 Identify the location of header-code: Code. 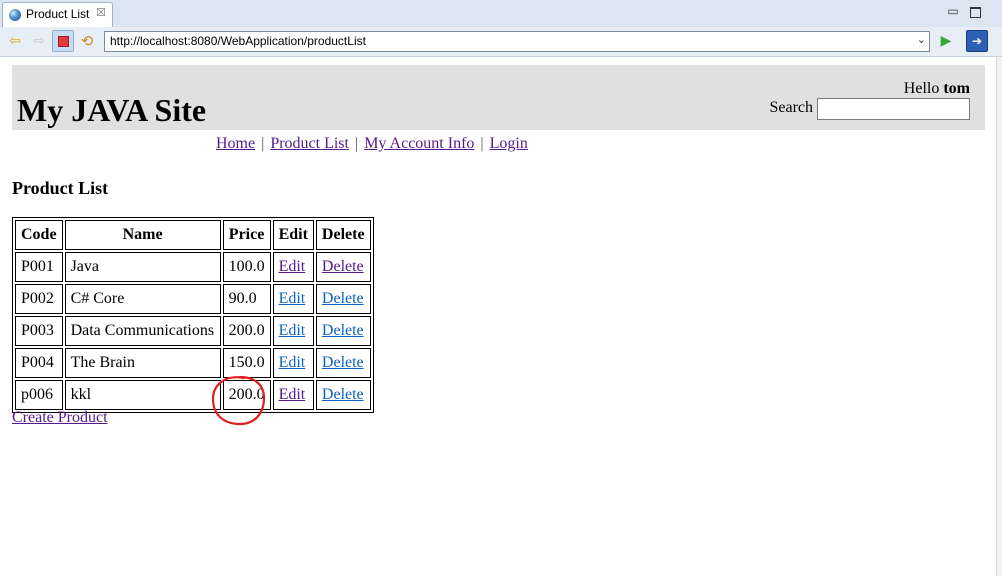
(39, 235).